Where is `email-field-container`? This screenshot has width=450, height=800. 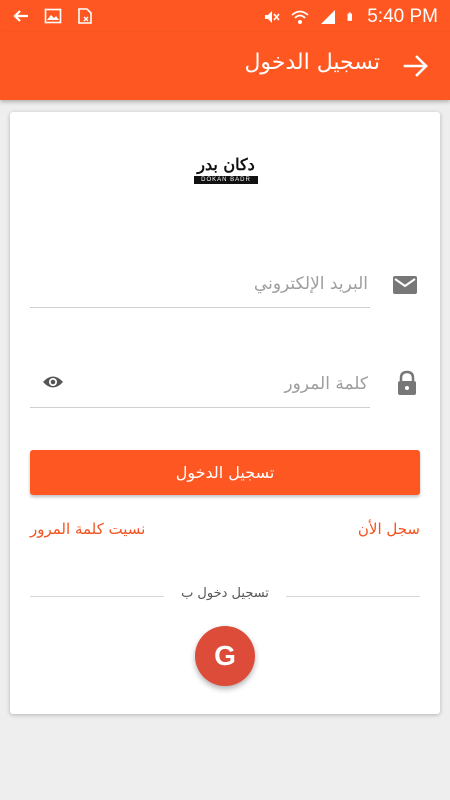 email-field-container is located at coordinates (200, 285).